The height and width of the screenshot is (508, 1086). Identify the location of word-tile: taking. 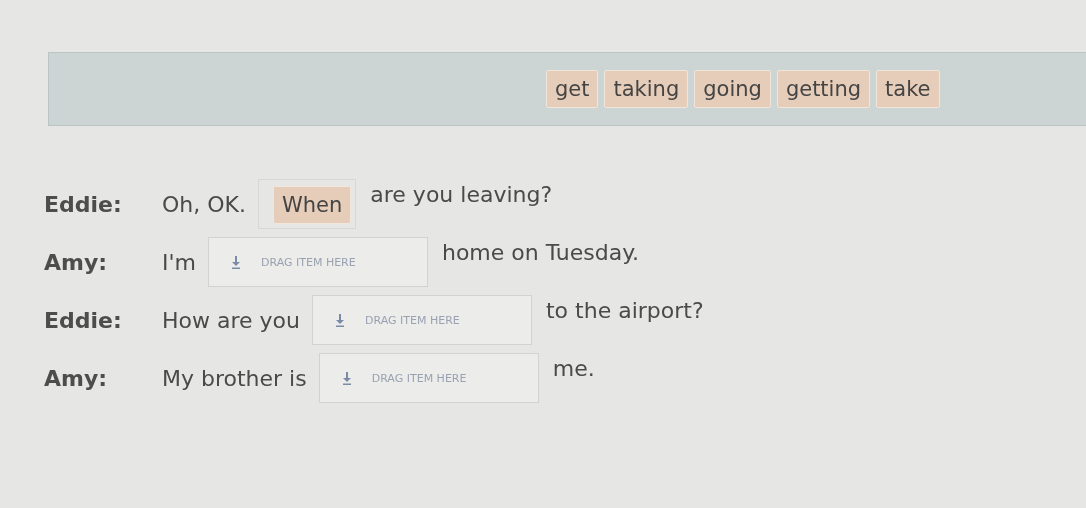
(646, 89).